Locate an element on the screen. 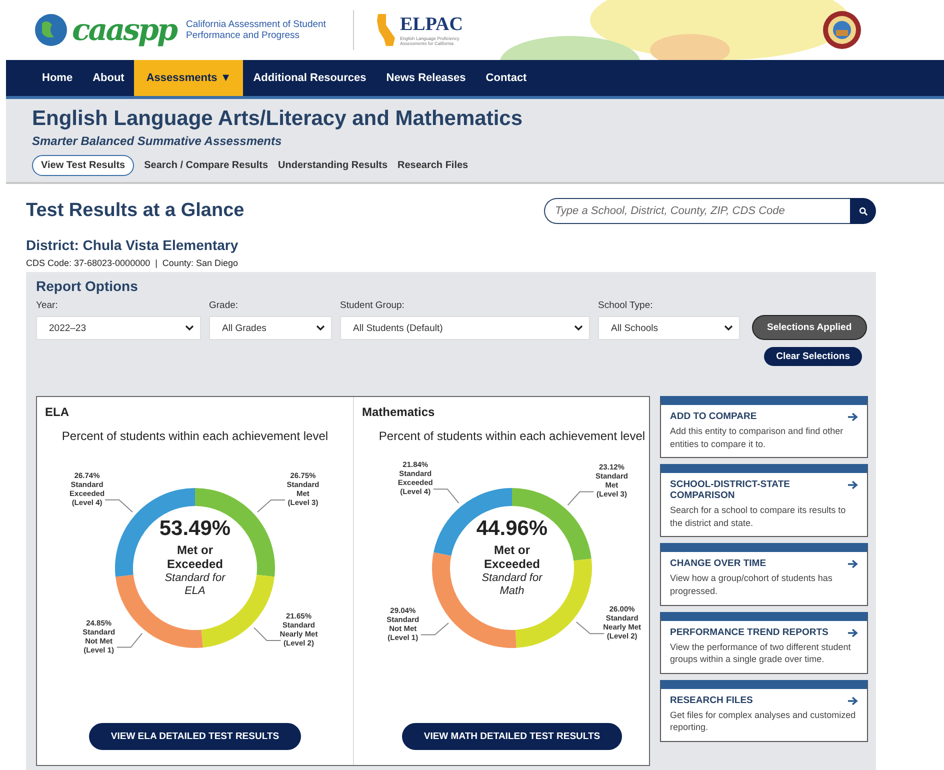 The height and width of the screenshot is (770, 944). tab: Search / Compare Results is located at coordinates (206, 165).